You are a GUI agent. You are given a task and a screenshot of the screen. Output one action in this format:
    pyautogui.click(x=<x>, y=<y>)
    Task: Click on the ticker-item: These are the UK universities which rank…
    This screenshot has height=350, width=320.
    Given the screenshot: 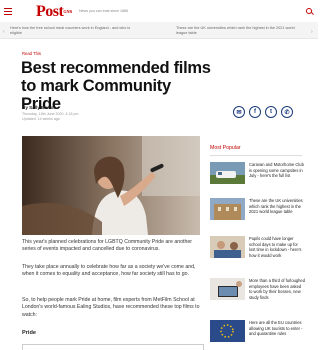 What is the action you would take?
    pyautogui.click(x=238, y=31)
    